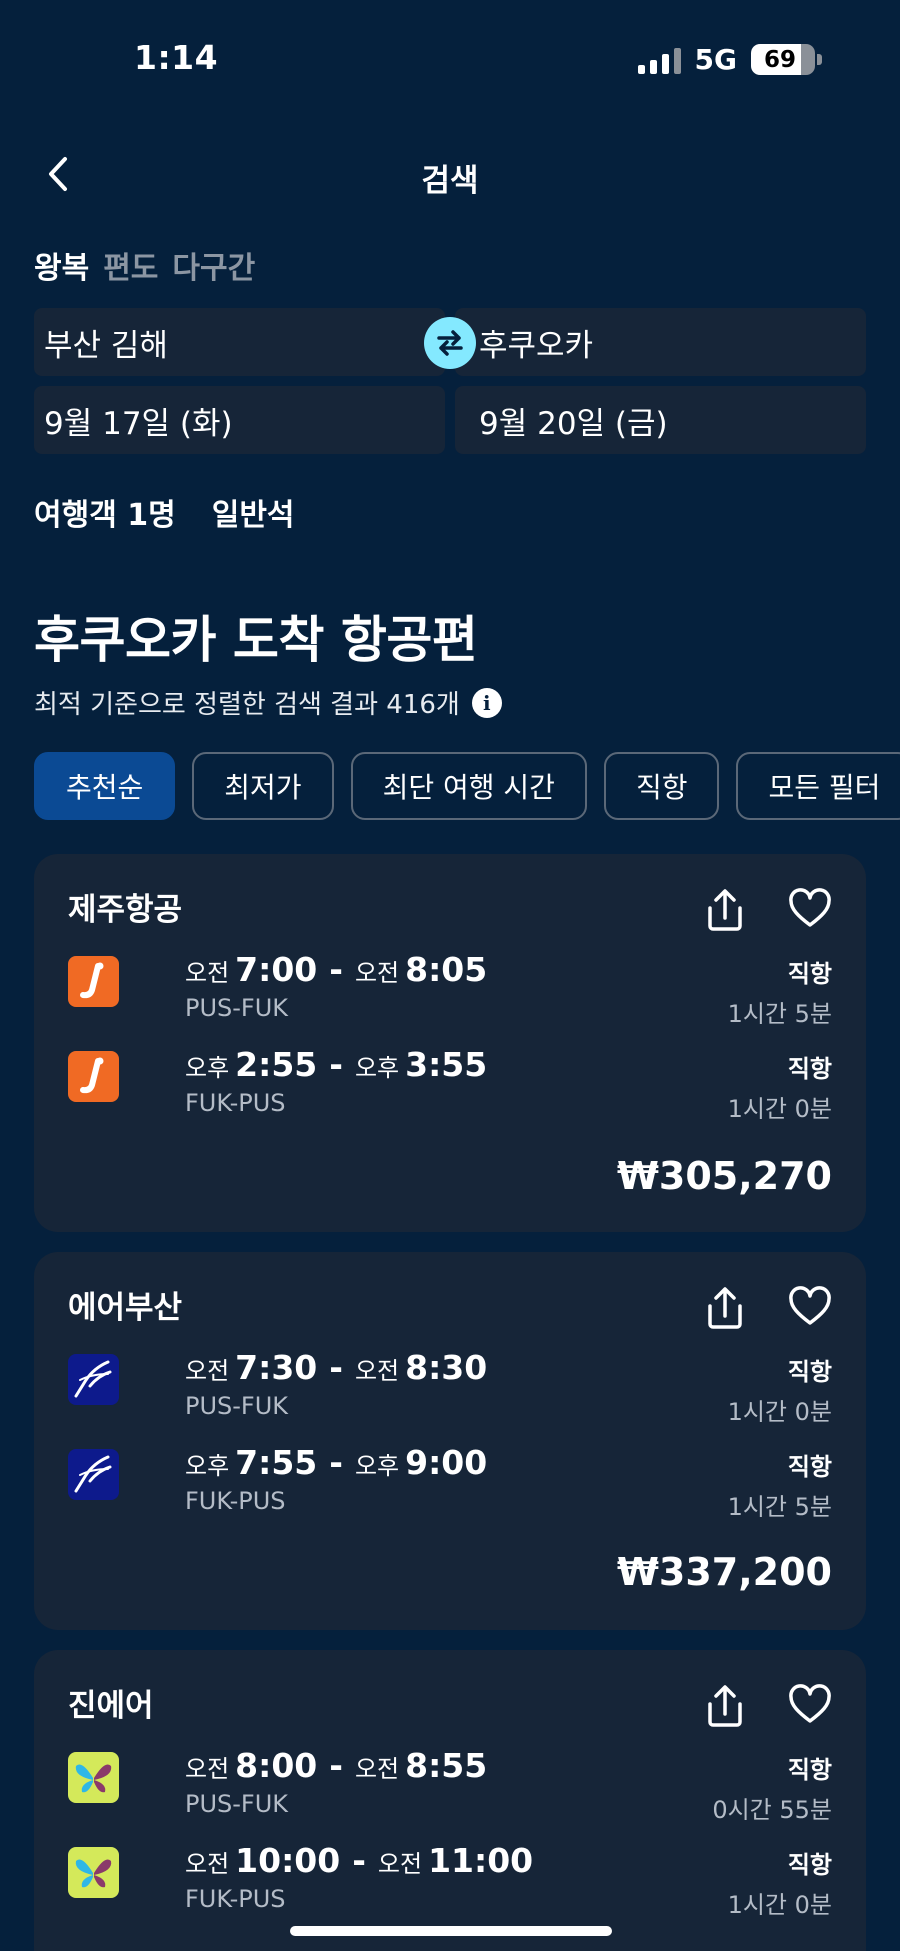 This screenshot has height=1951, width=900. Describe the element at coordinates (660, 342) in the screenshot. I see `destination-field: 후쿠오카` at that location.